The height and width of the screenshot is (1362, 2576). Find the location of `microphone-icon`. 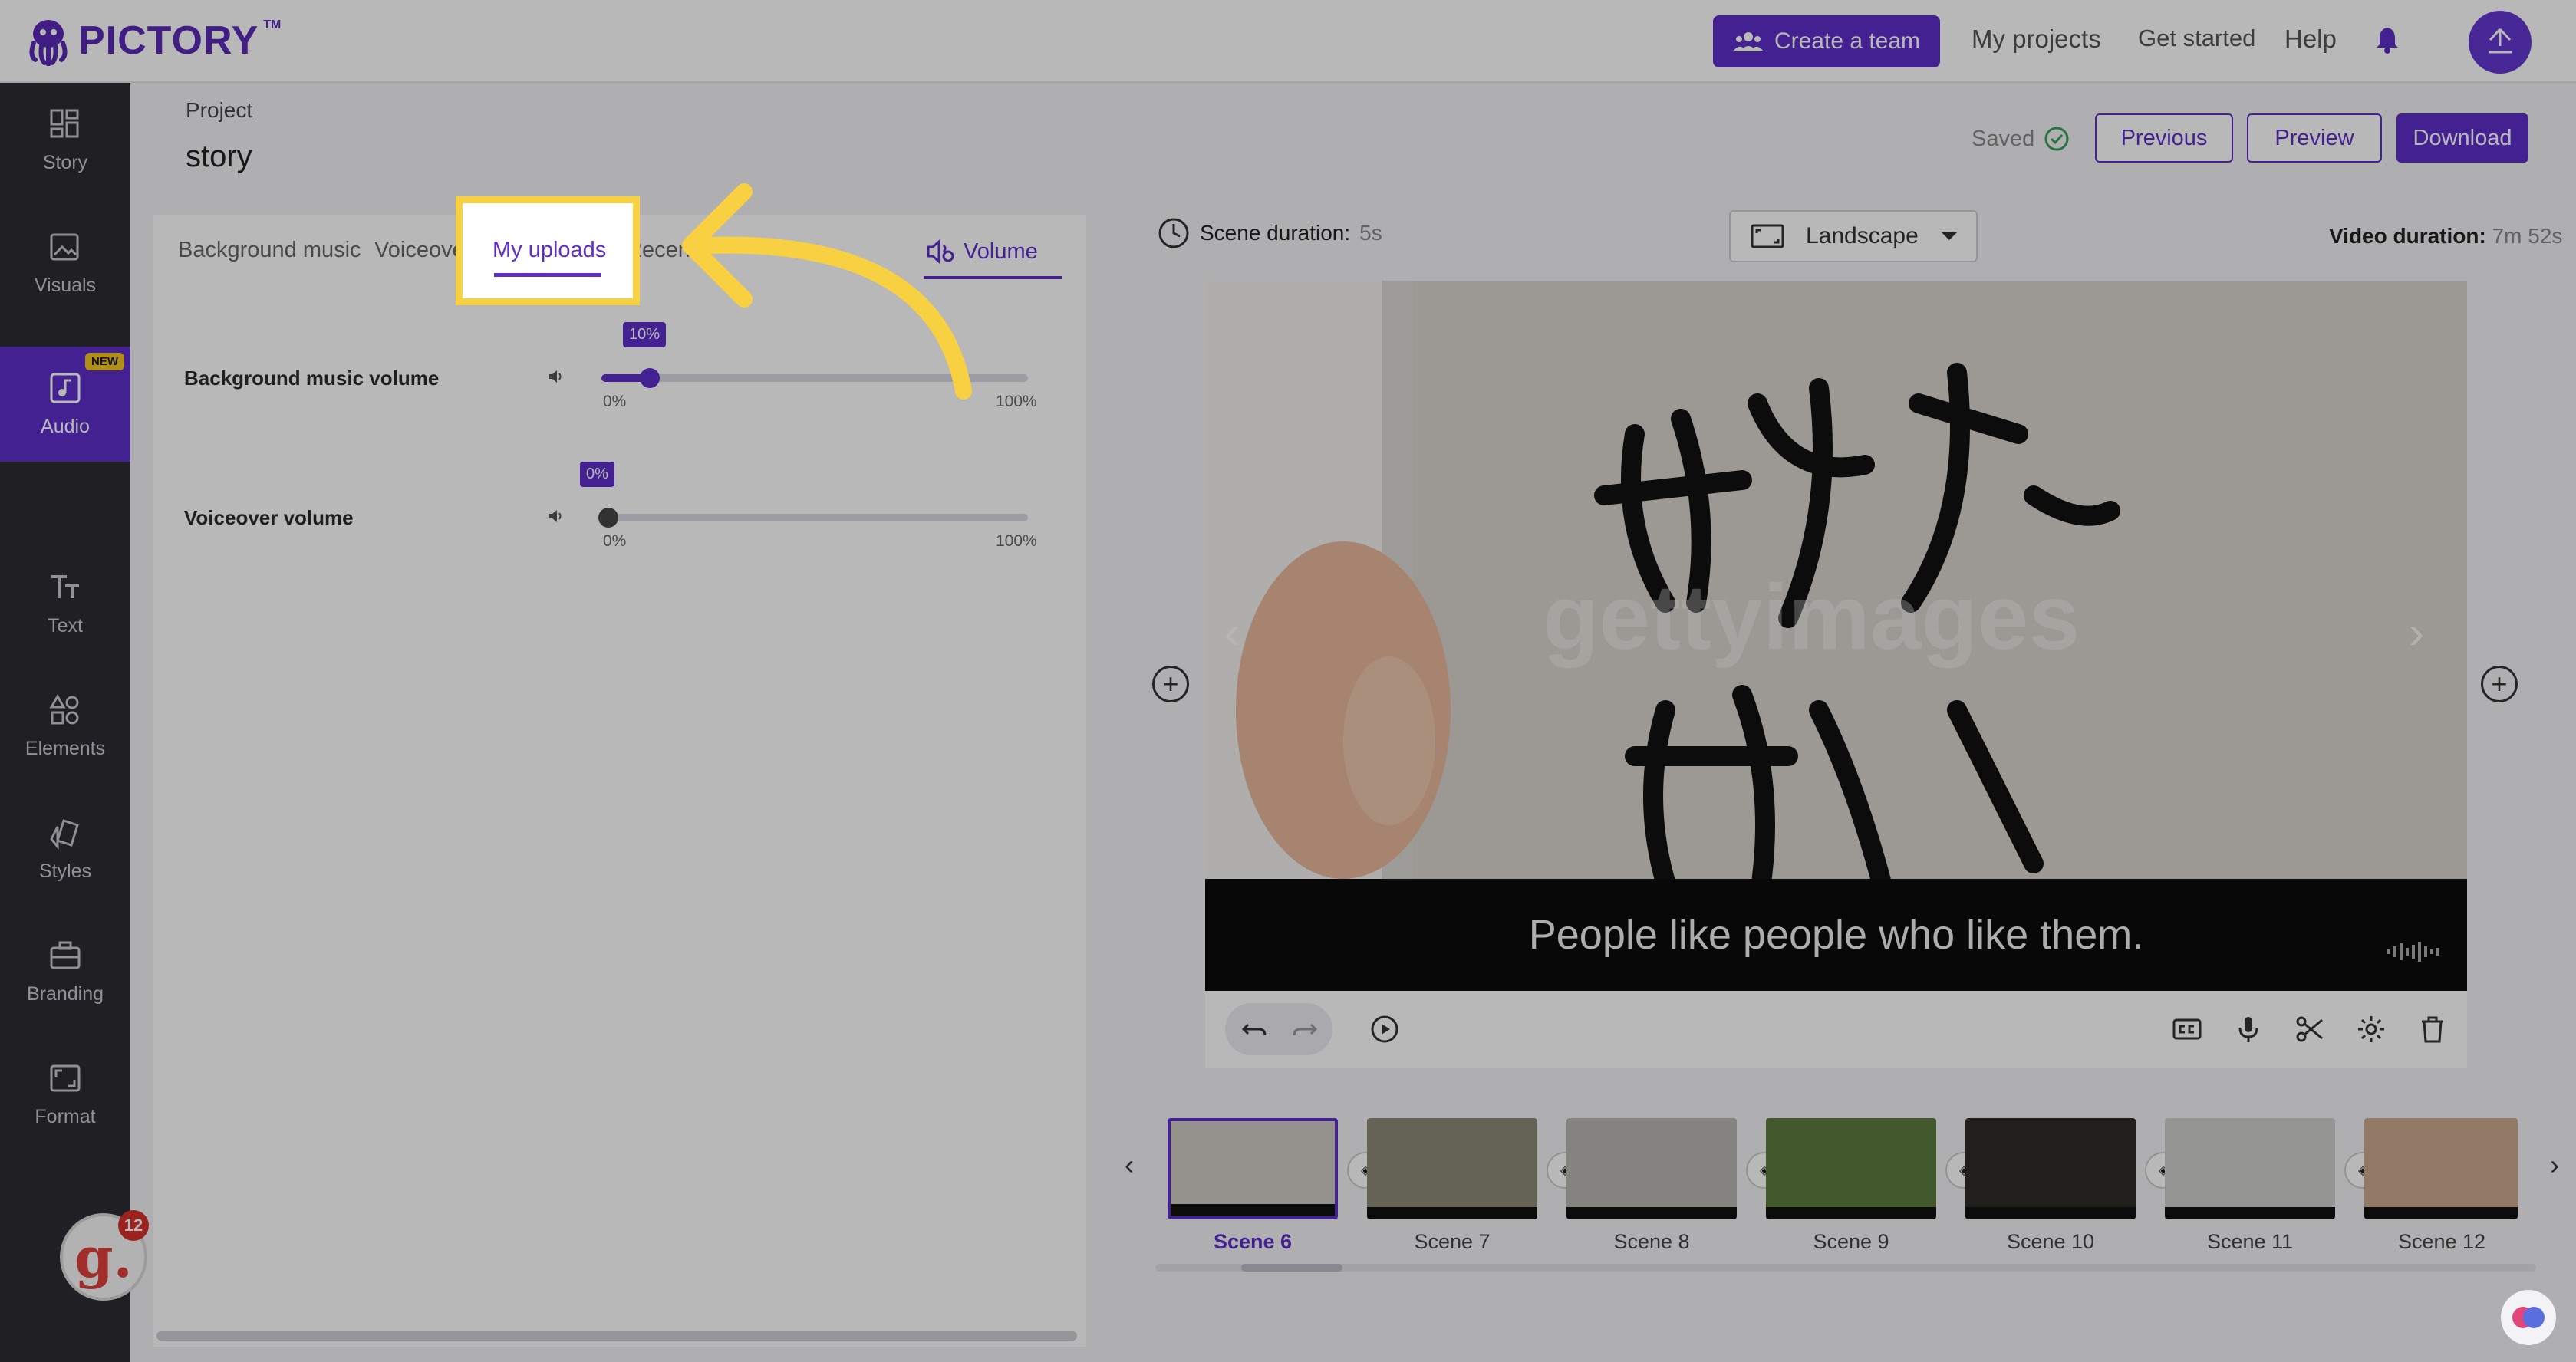

microphone-icon is located at coordinates (2248, 1029).